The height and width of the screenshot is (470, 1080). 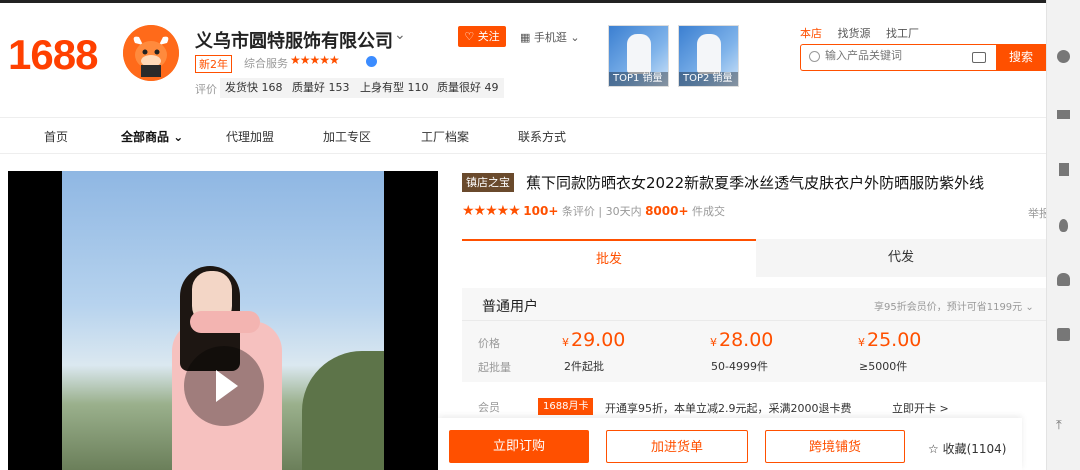 What do you see at coordinates (488, 182) in the screenshot?
I see `store-treasure-badge: 镇店之宝` at bounding box center [488, 182].